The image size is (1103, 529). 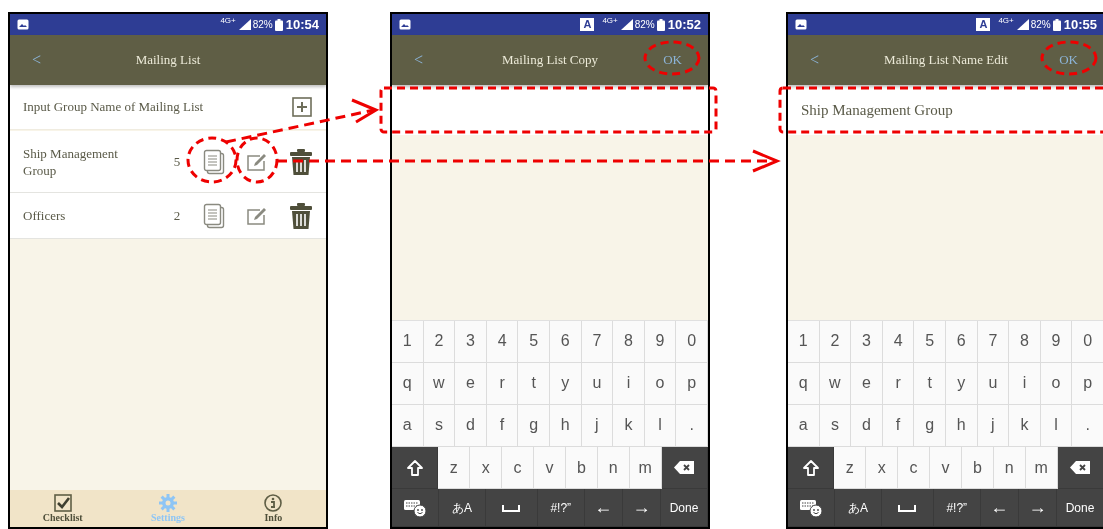 I want to click on settings-icon, so click(x=168, y=503).